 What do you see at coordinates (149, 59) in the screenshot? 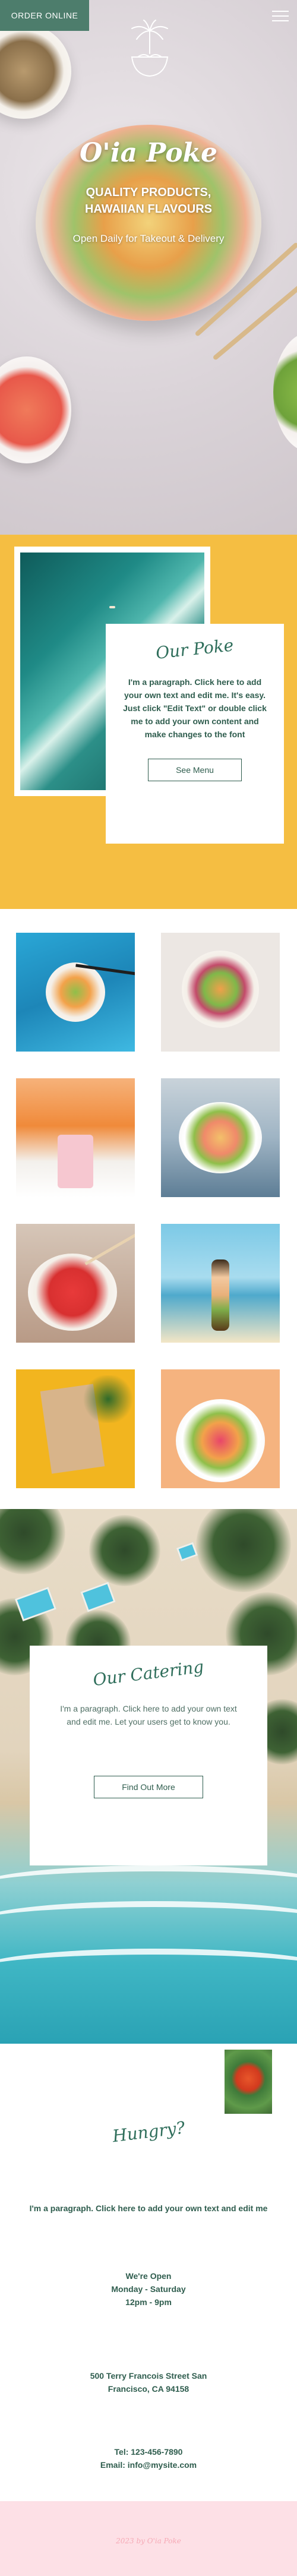
I see `palm-bowl-logo-icon` at bounding box center [149, 59].